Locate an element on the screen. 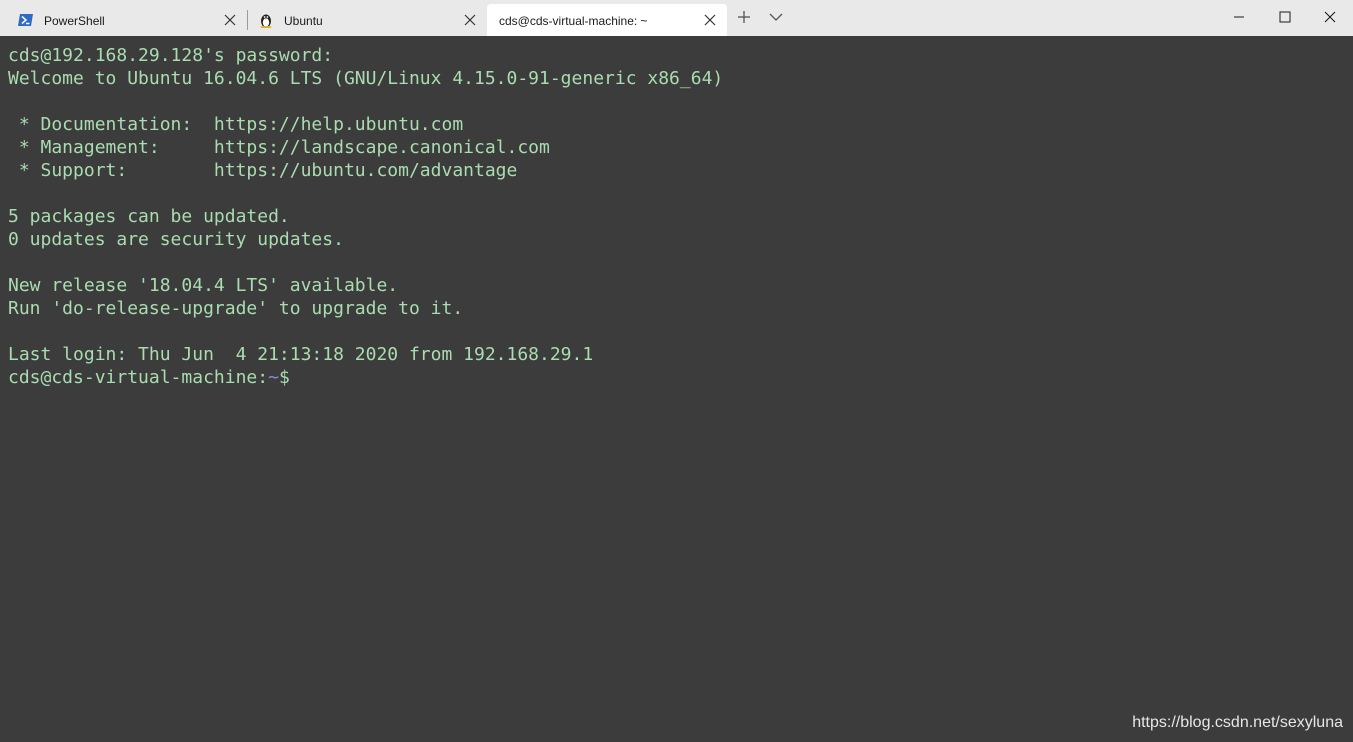 This screenshot has height=742, width=1353. tab-dropdown-button is located at coordinates (776, 18).